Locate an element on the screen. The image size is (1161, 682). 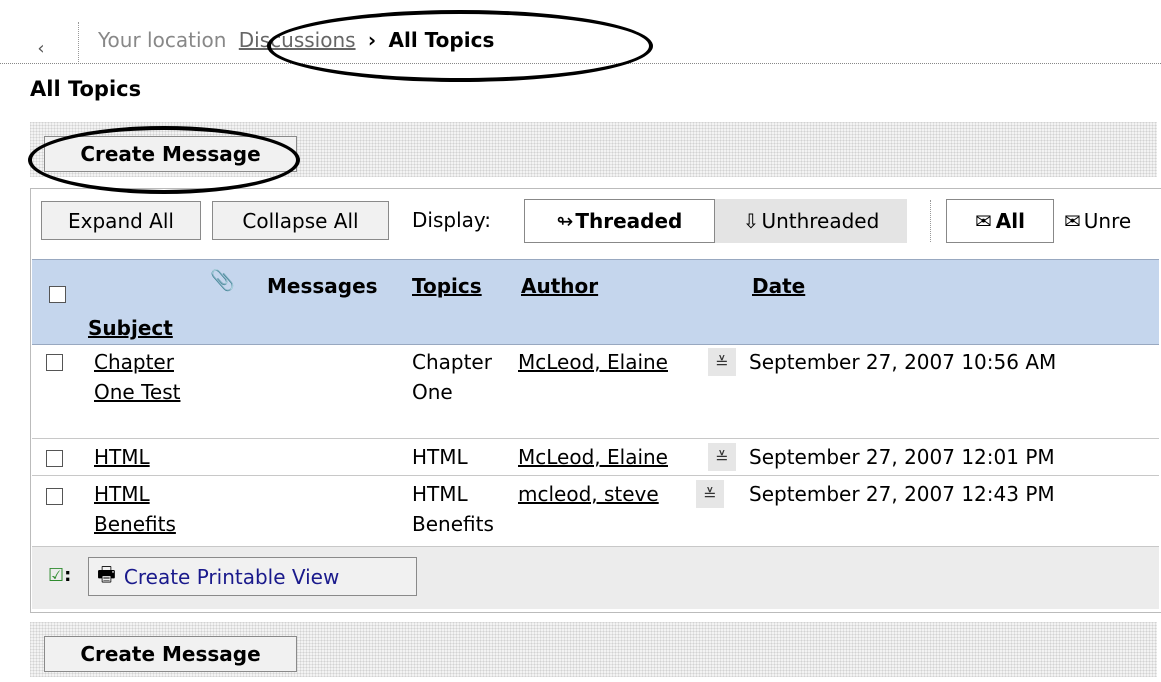
date-cell: September 27, 2007 12:43 PM is located at coordinates (902, 494).